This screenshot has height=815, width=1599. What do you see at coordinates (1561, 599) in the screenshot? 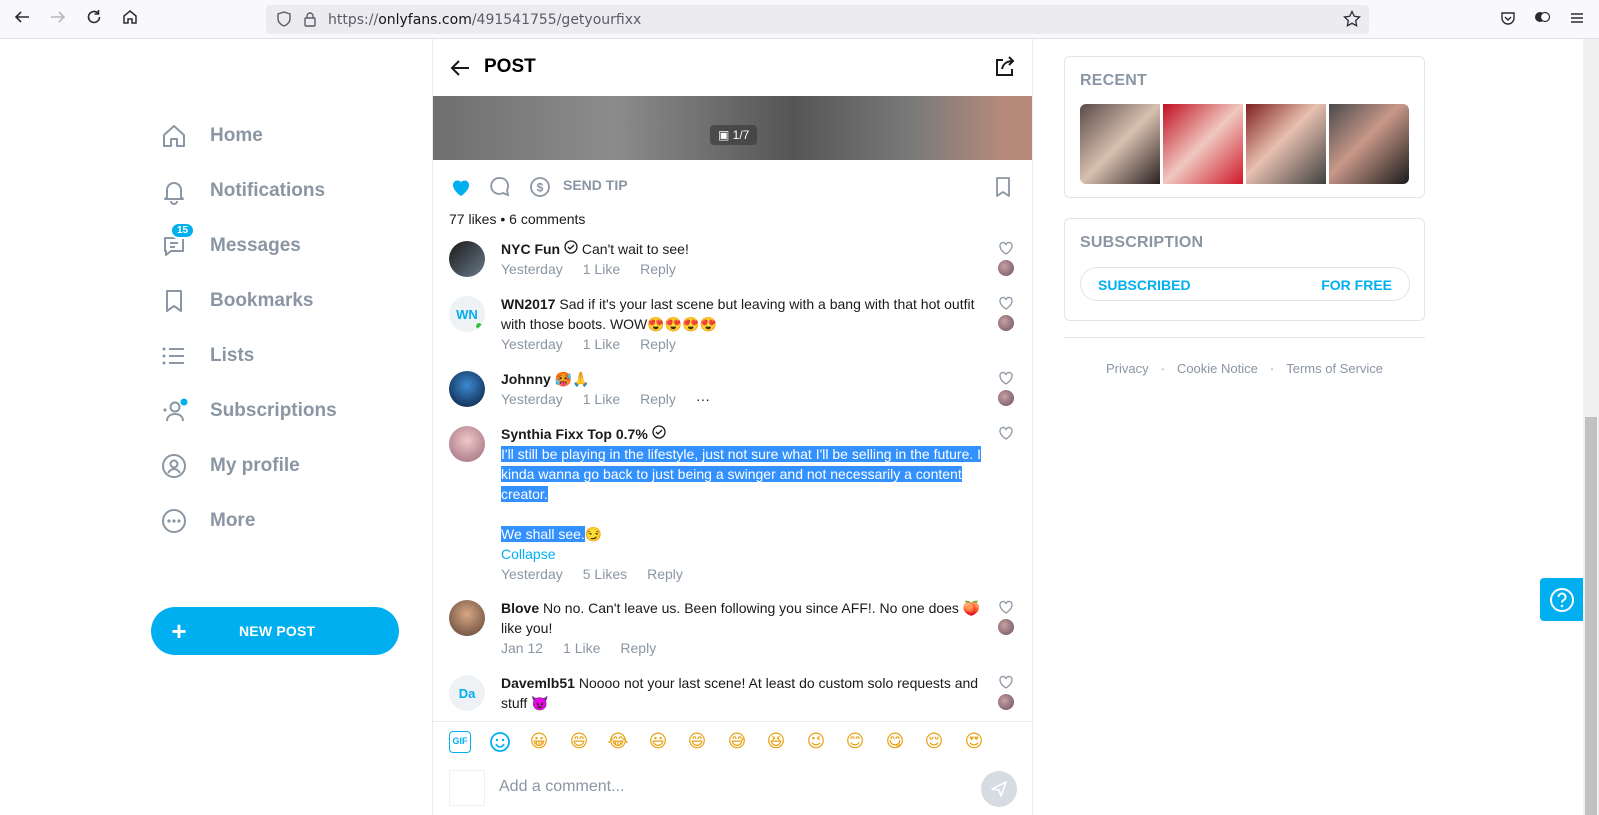
I see `help-button` at bounding box center [1561, 599].